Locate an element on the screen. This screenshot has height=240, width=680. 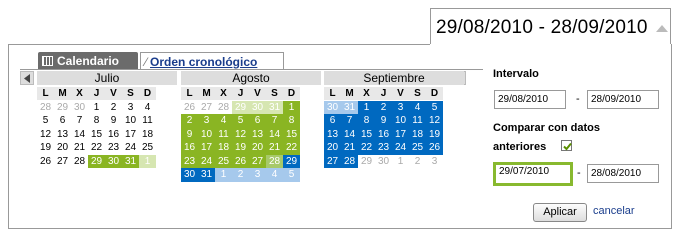
compare-checkbox is located at coordinates (566, 145).